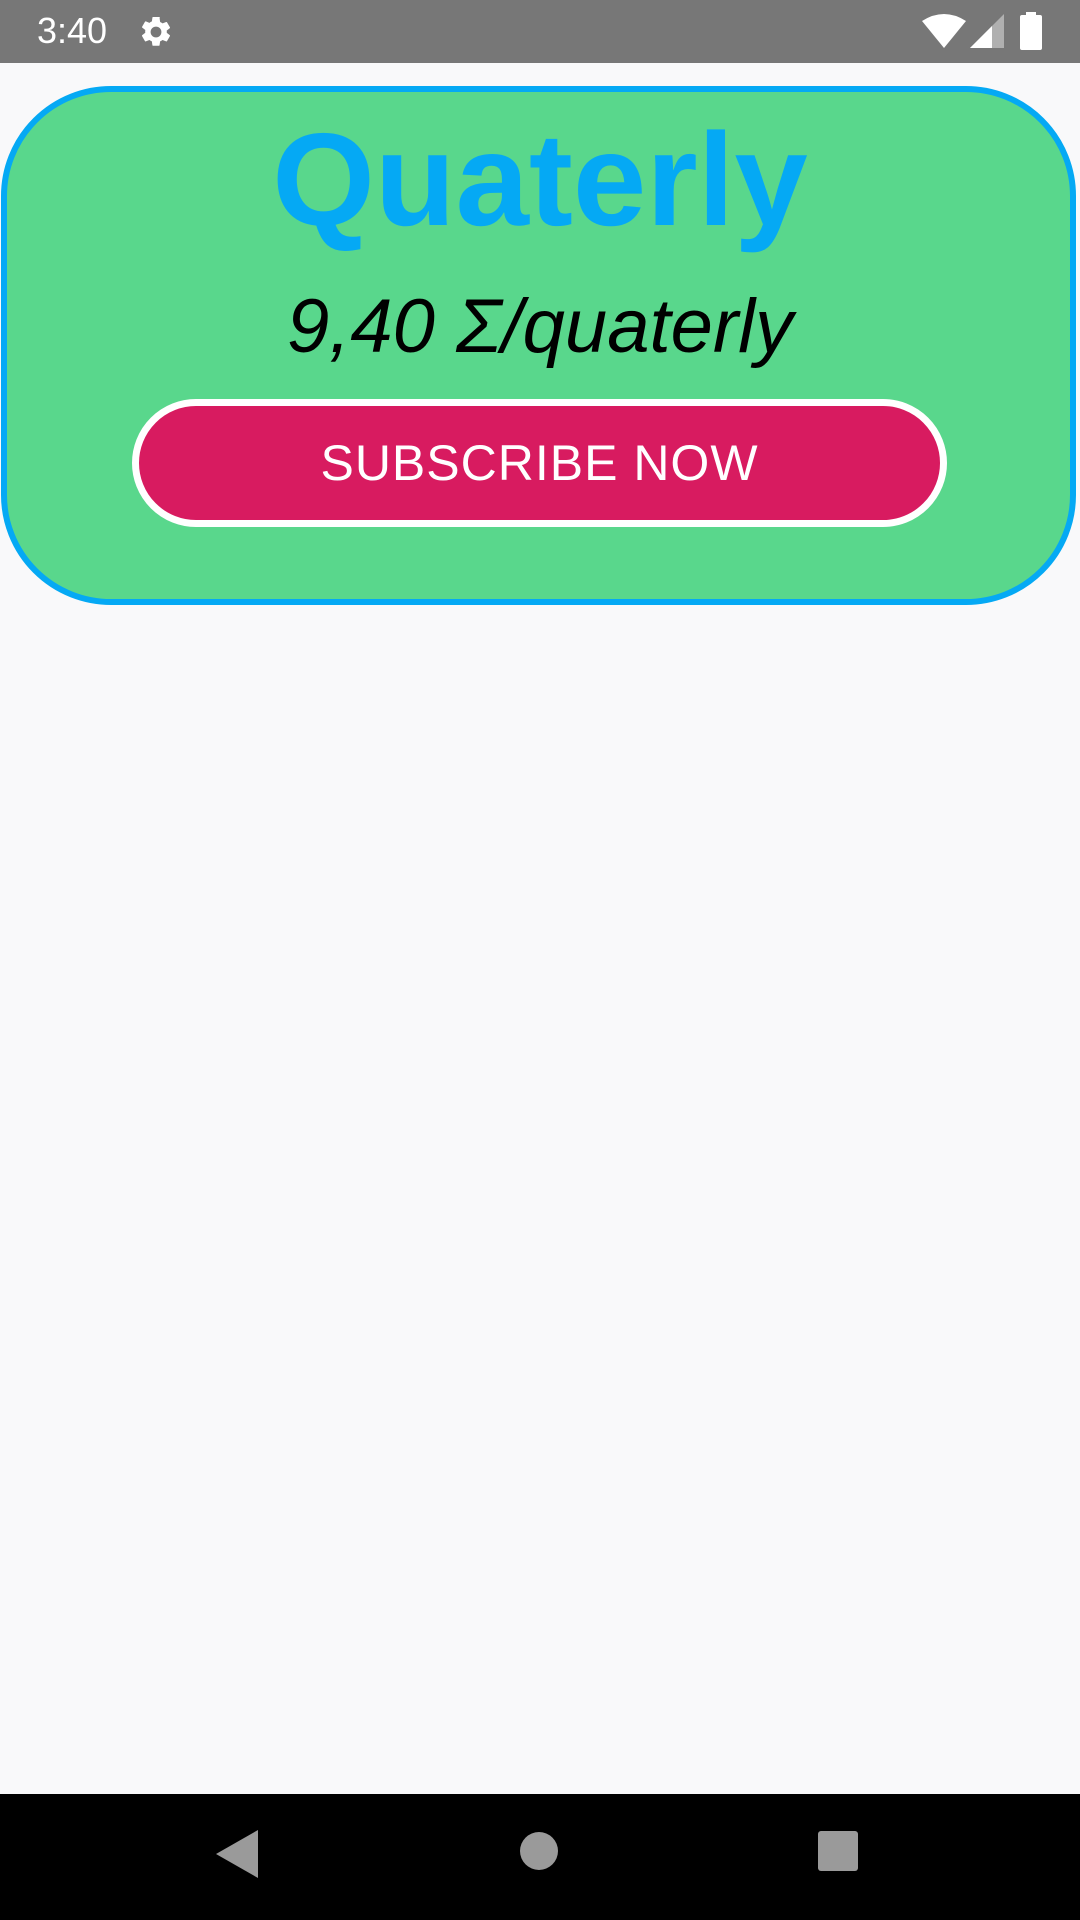  What do you see at coordinates (987, 31) in the screenshot?
I see `signal-icon` at bounding box center [987, 31].